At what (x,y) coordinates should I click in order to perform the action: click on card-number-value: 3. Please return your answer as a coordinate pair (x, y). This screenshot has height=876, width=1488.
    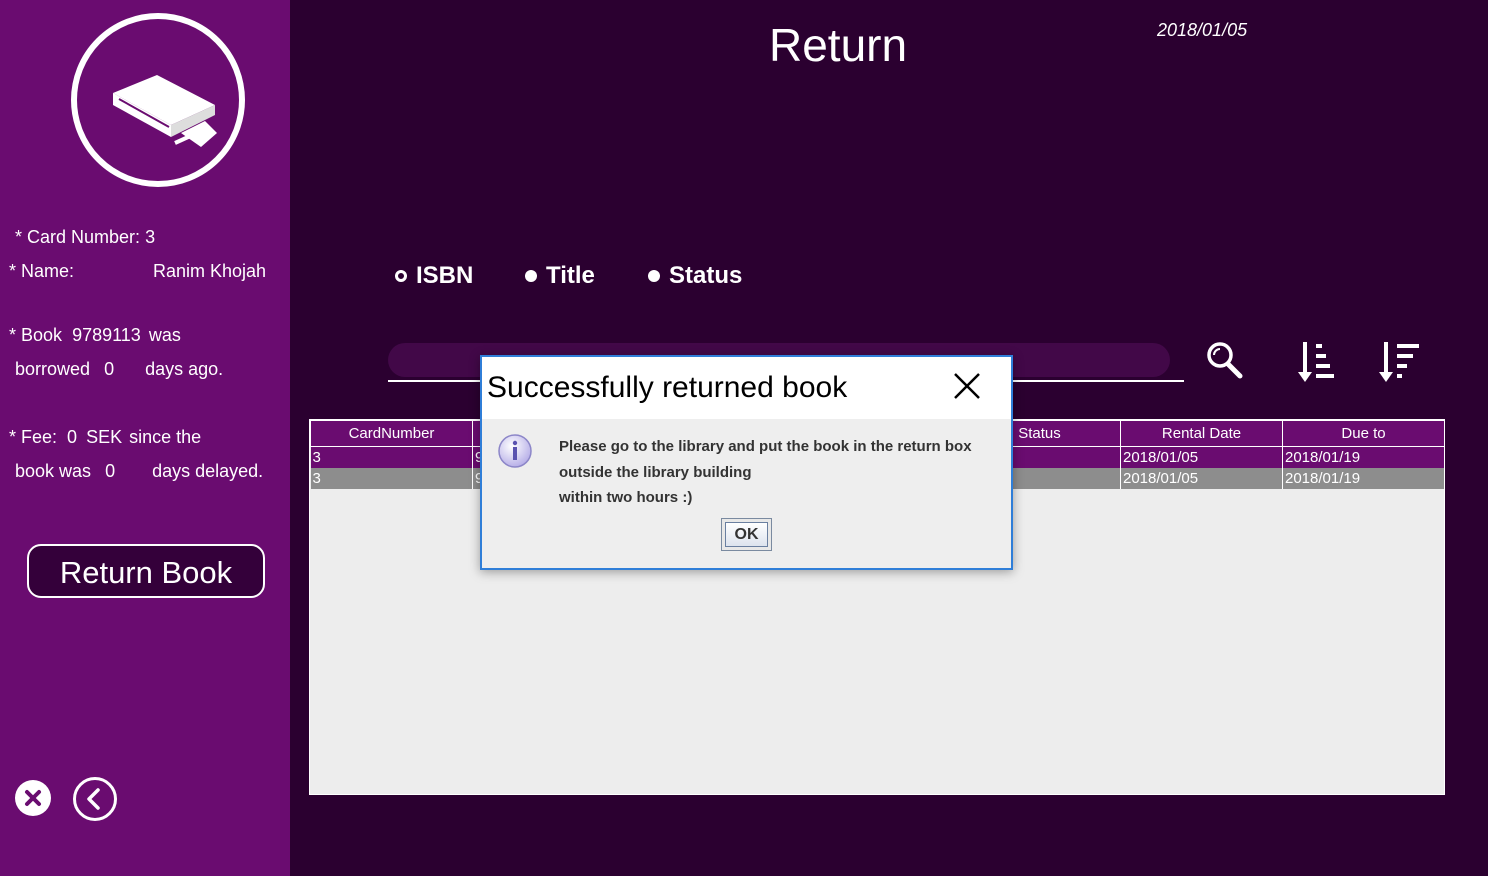
    Looking at the image, I should click on (150, 237).